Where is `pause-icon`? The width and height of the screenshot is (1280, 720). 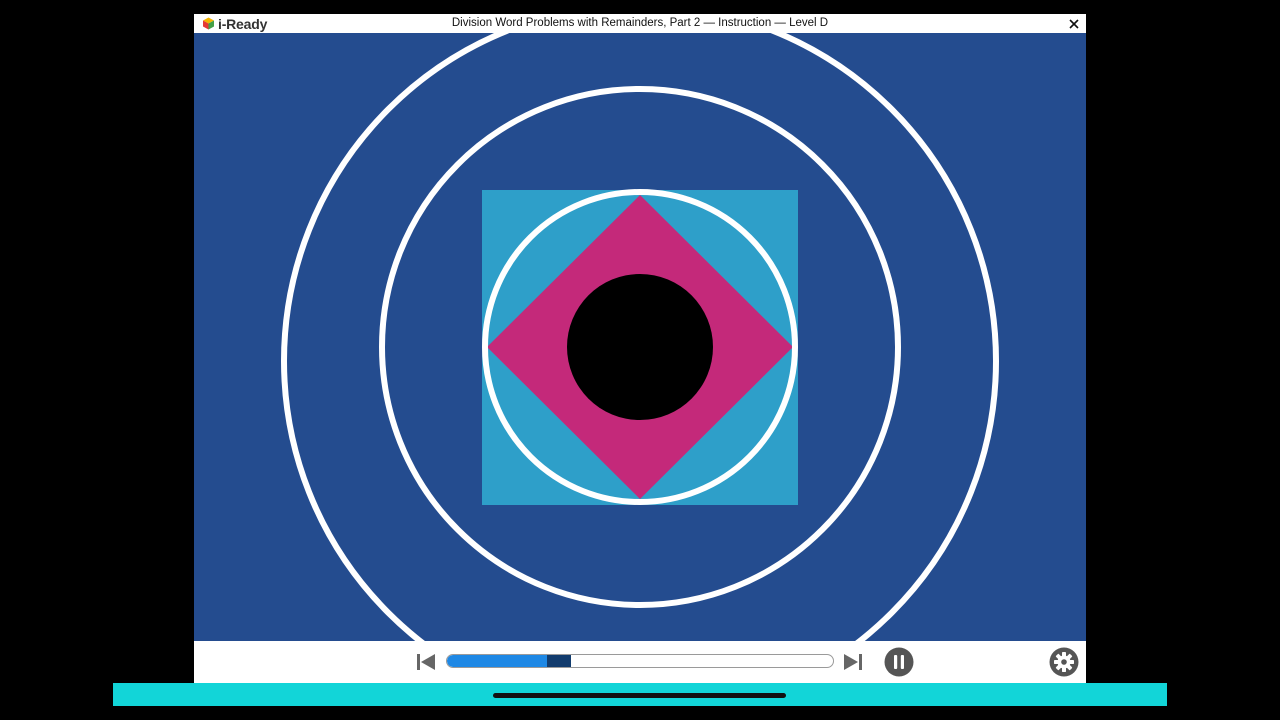
pause-icon is located at coordinates (899, 662).